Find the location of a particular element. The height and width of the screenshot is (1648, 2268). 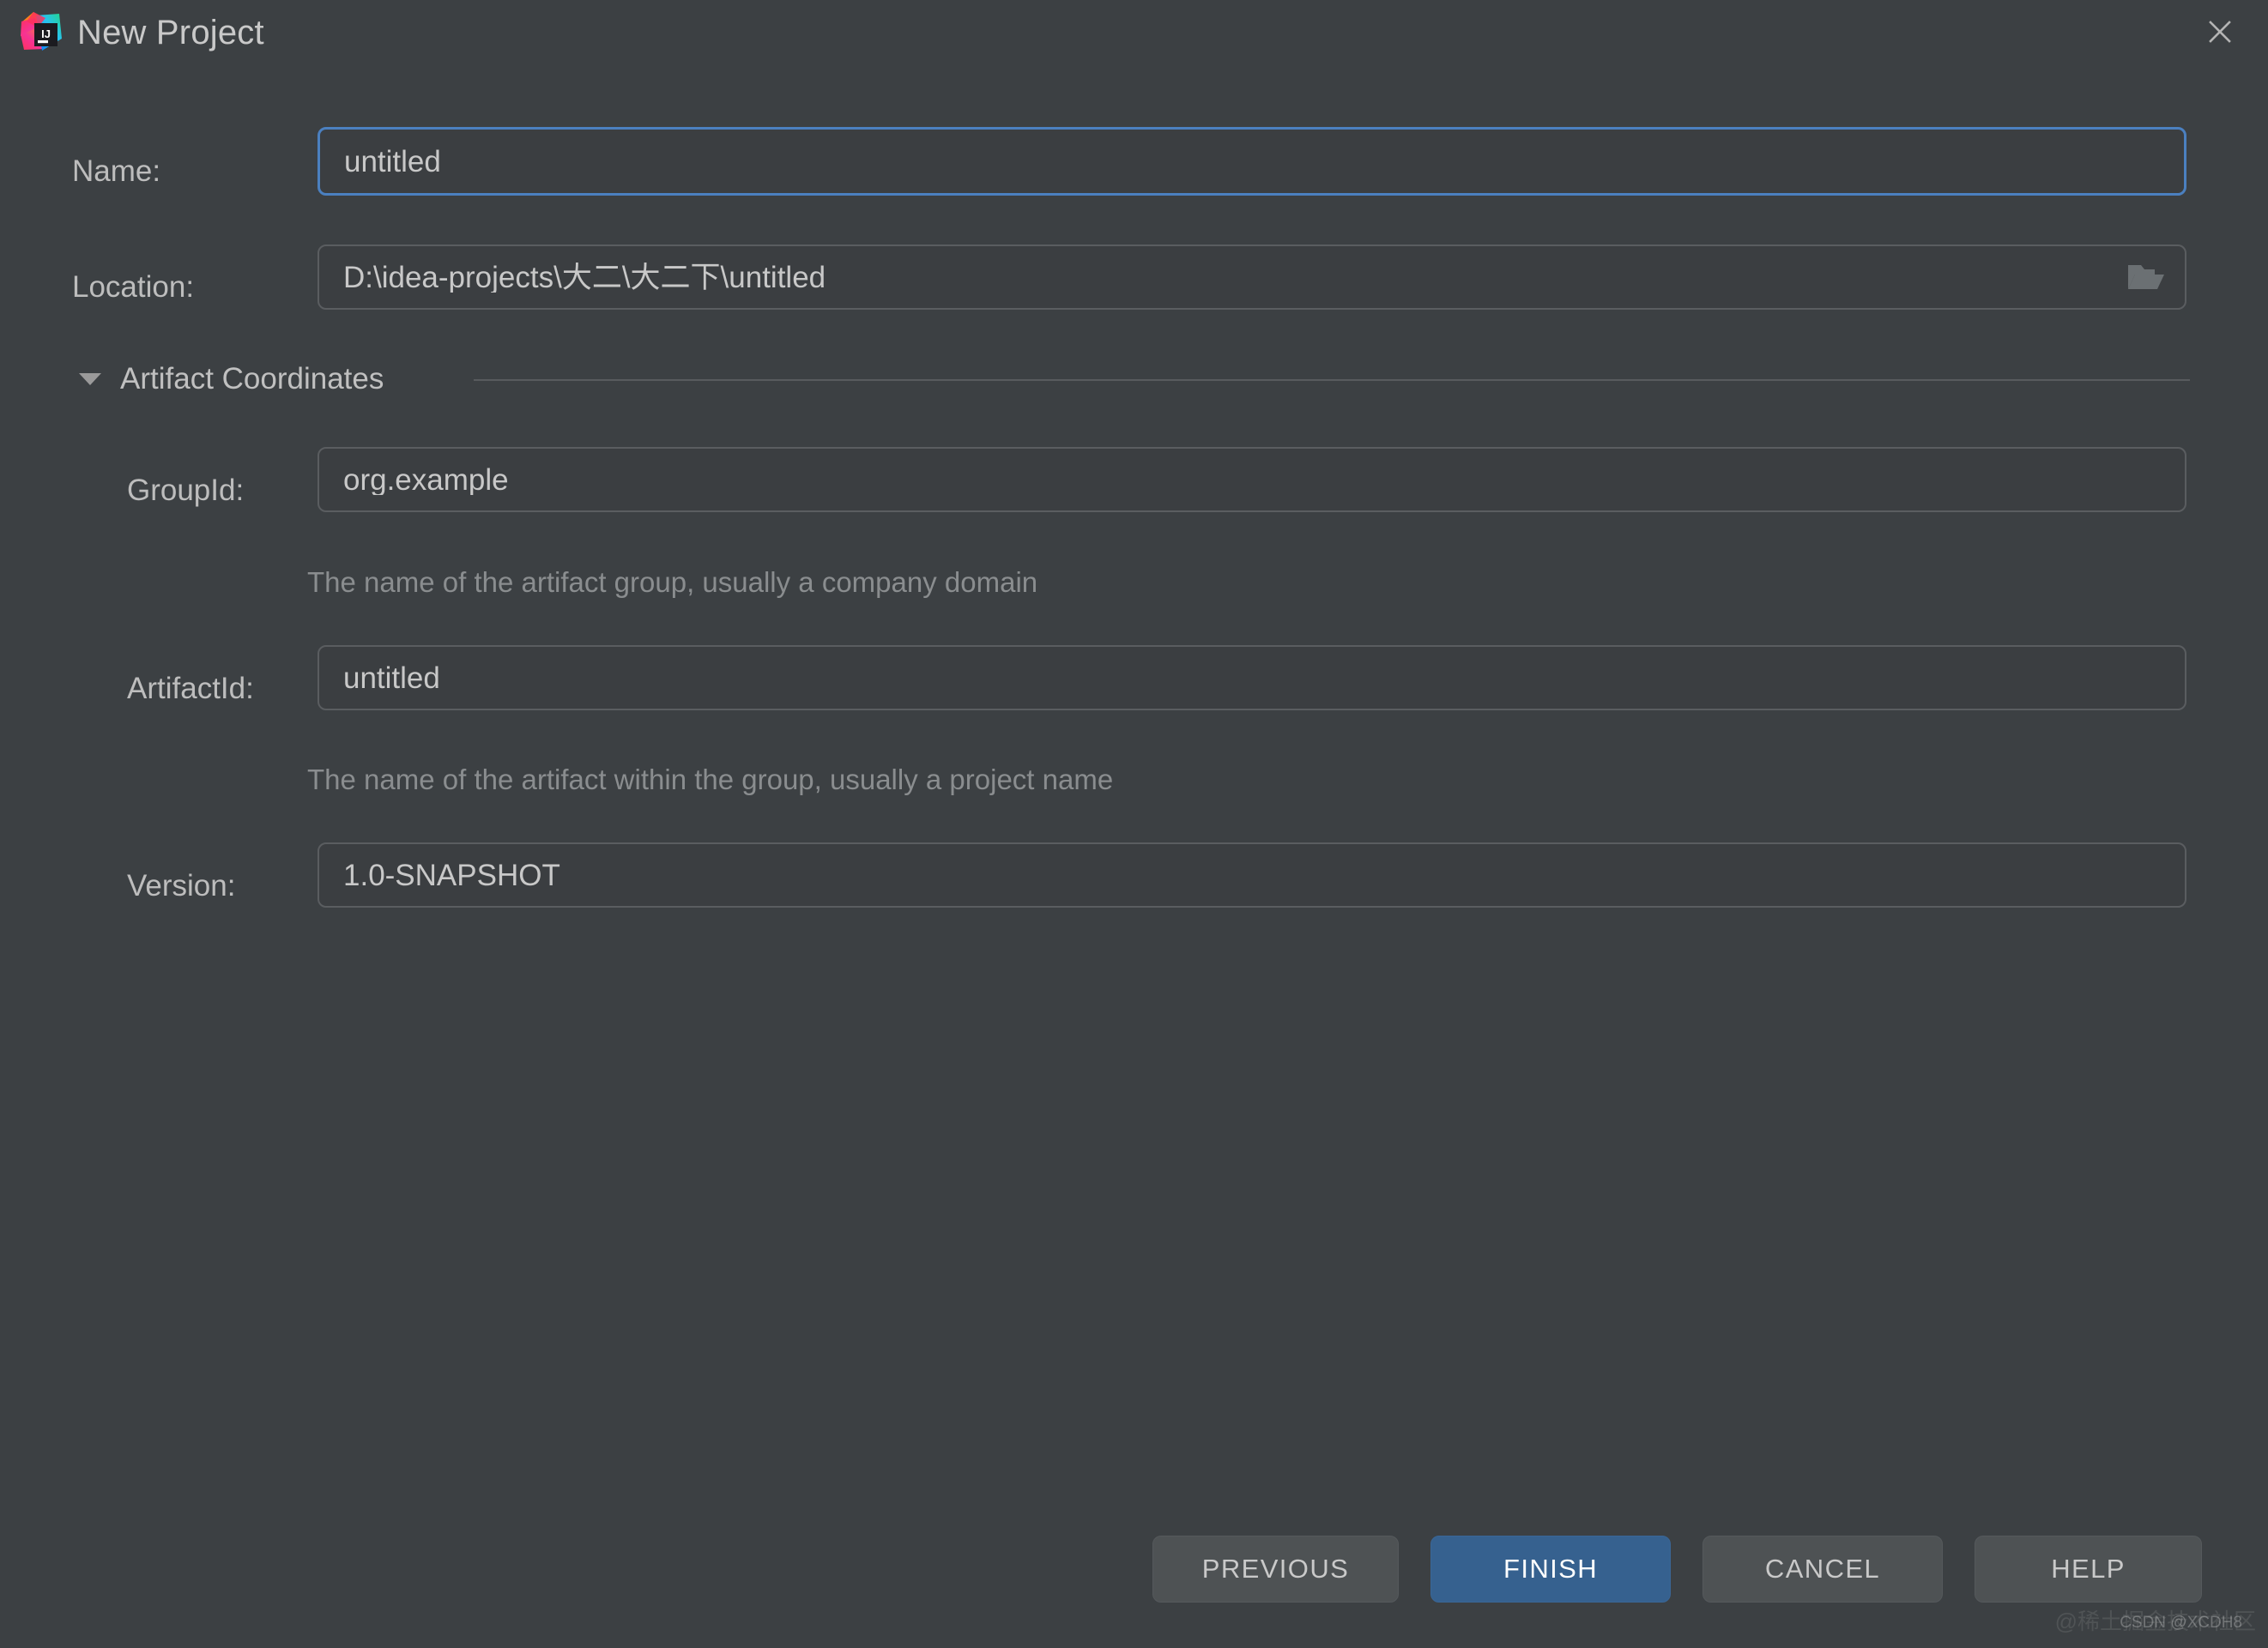

previous-button-label: PREVIOUS is located at coordinates (1275, 1569).